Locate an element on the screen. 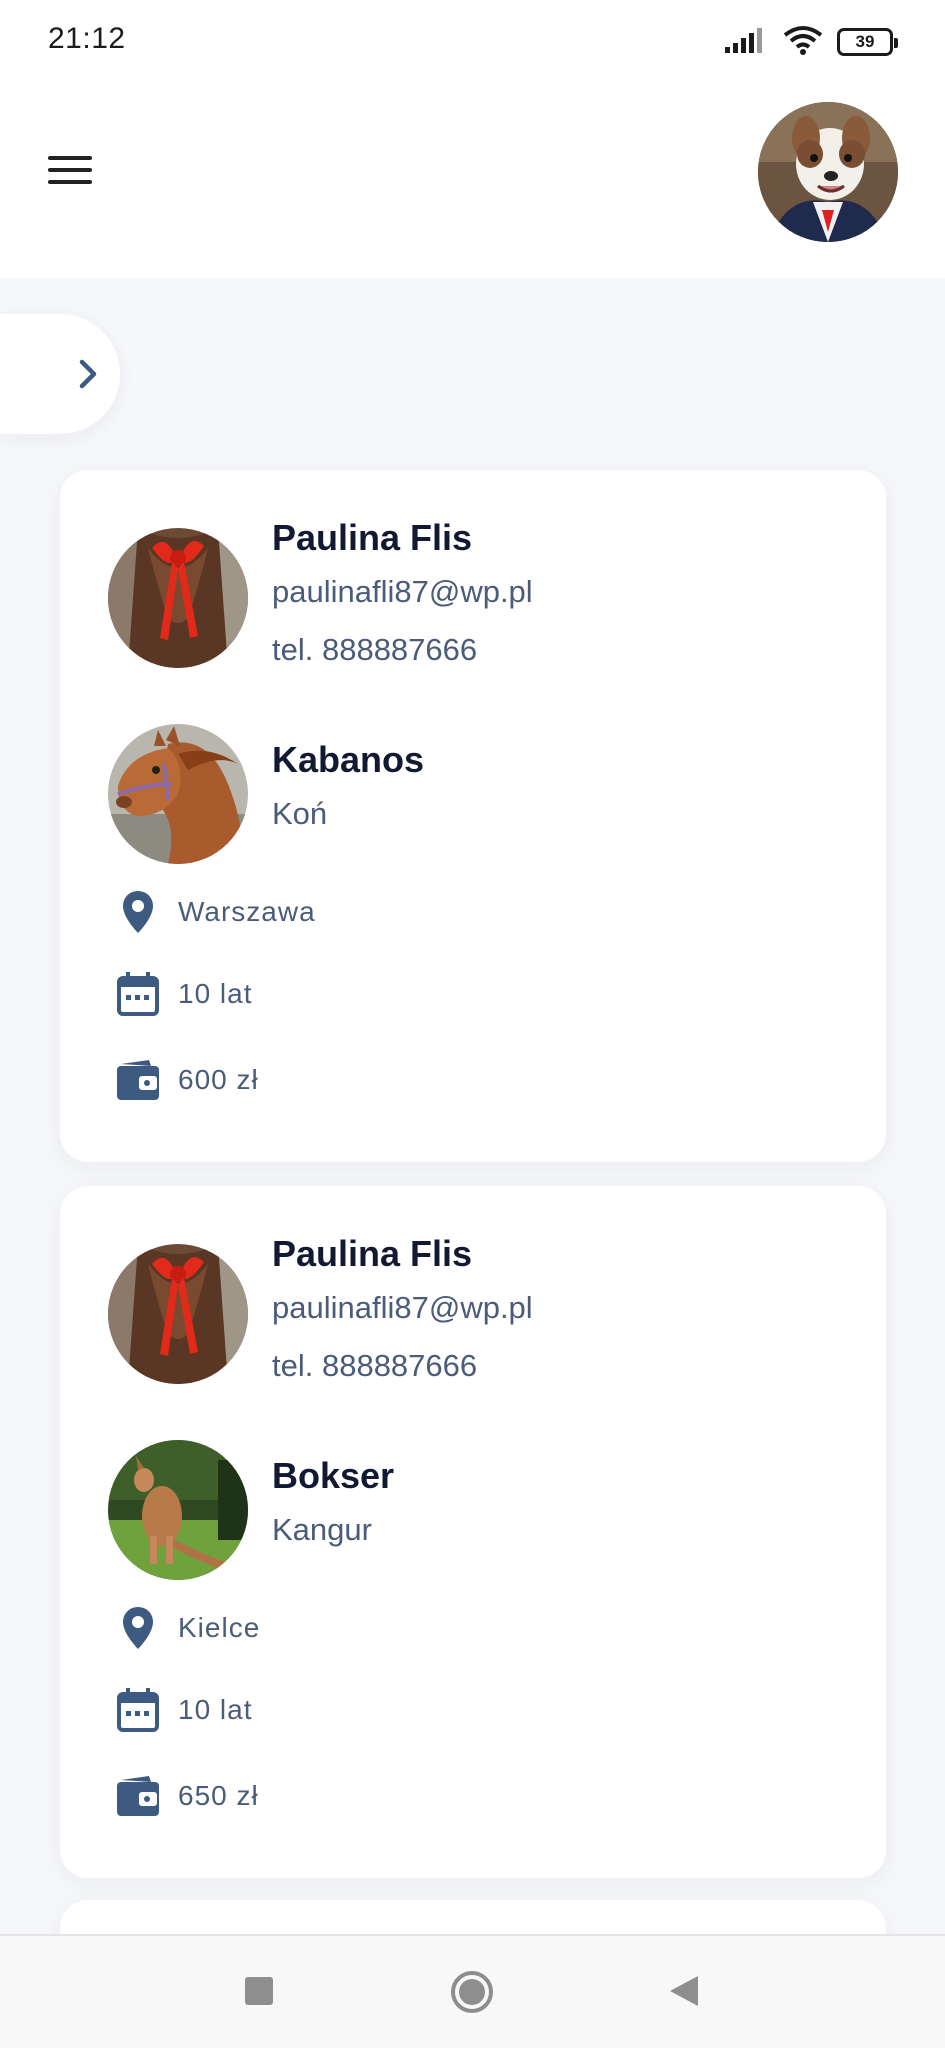 This screenshot has height=2048, width=945. location-text: Warszawa is located at coordinates (247, 911).